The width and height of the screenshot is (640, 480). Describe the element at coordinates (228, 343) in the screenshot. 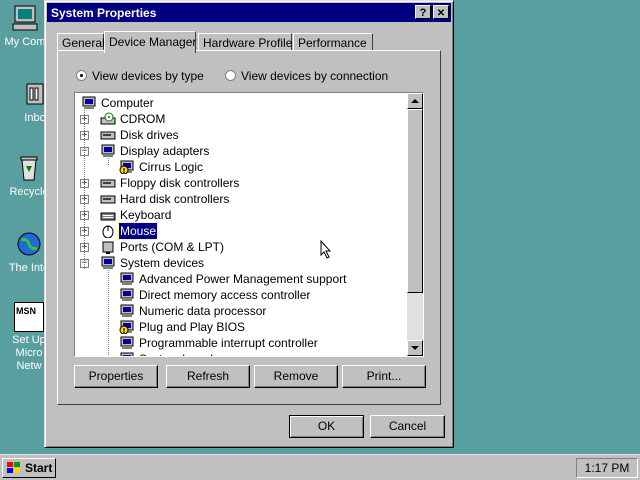

I see `tree-node-label: Programmable interrupt controller` at that location.